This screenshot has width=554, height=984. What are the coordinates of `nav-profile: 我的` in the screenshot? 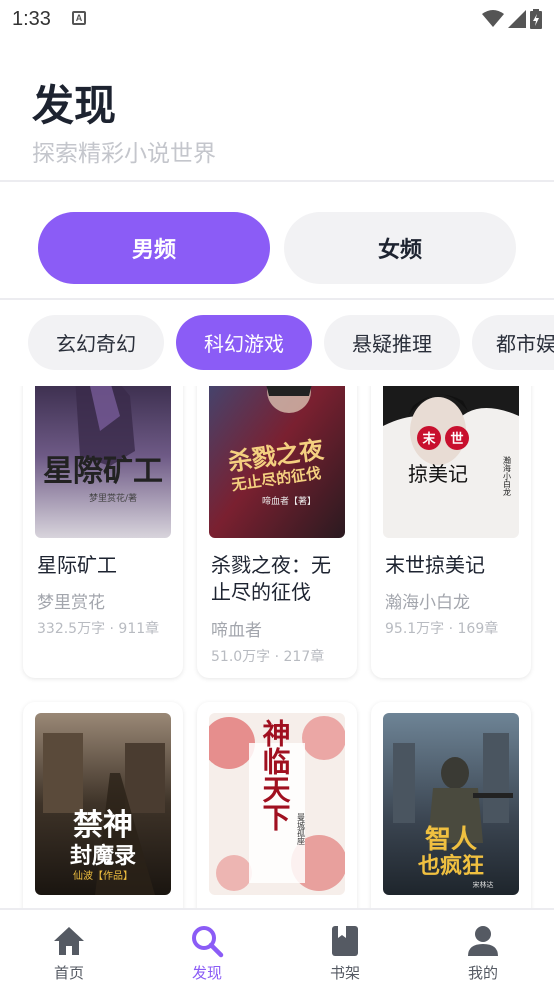 It's located at (483, 947).